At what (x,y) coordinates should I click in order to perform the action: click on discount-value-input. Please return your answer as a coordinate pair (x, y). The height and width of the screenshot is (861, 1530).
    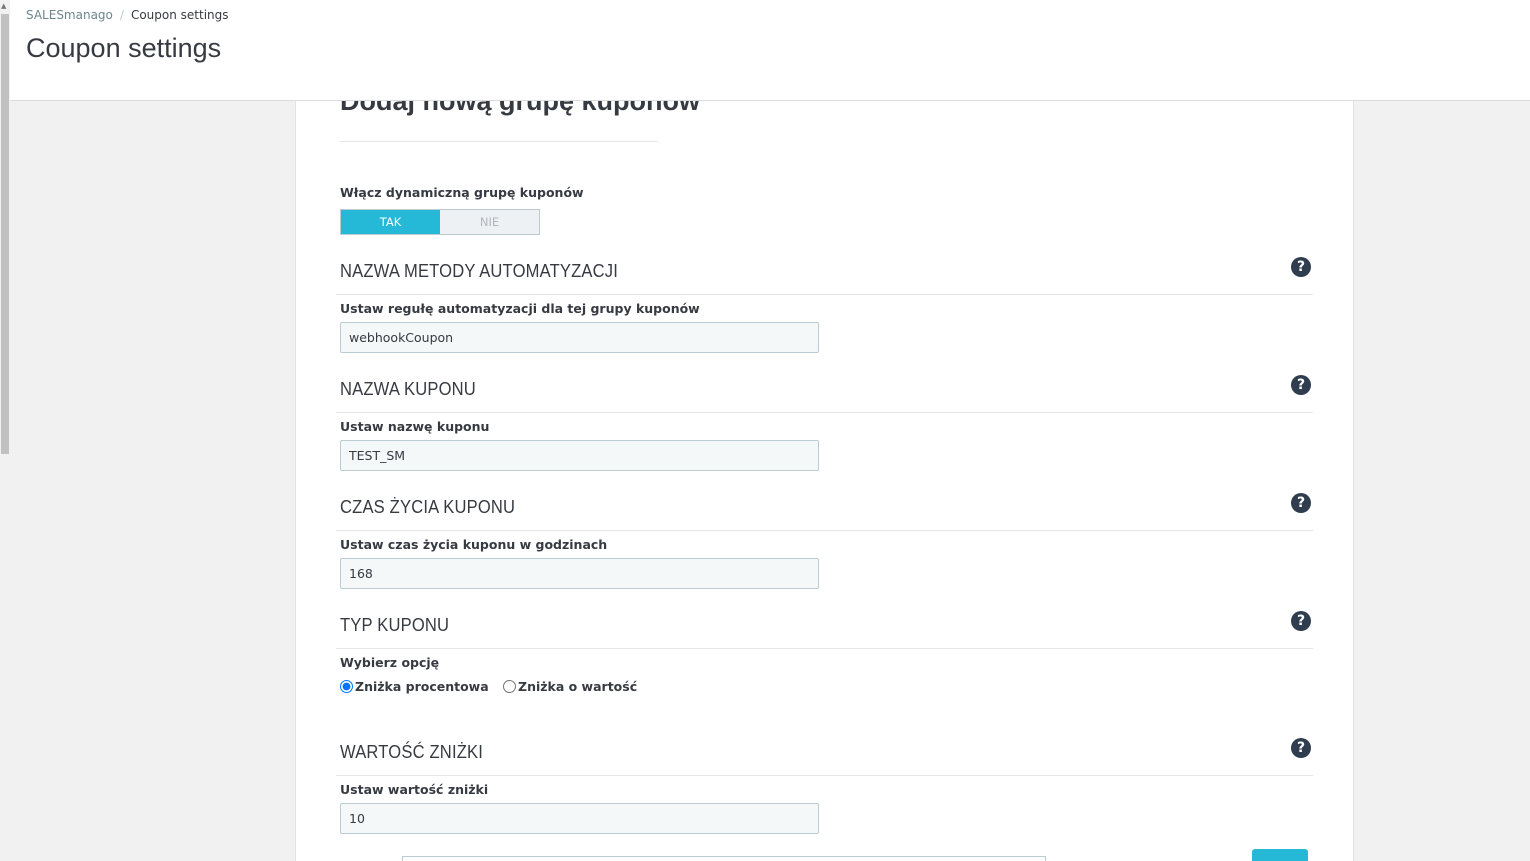
    Looking at the image, I should click on (579, 818).